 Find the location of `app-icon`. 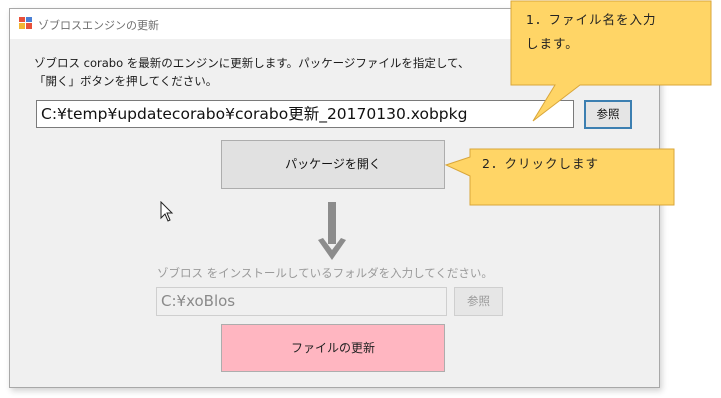

app-icon is located at coordinates (25, 23).